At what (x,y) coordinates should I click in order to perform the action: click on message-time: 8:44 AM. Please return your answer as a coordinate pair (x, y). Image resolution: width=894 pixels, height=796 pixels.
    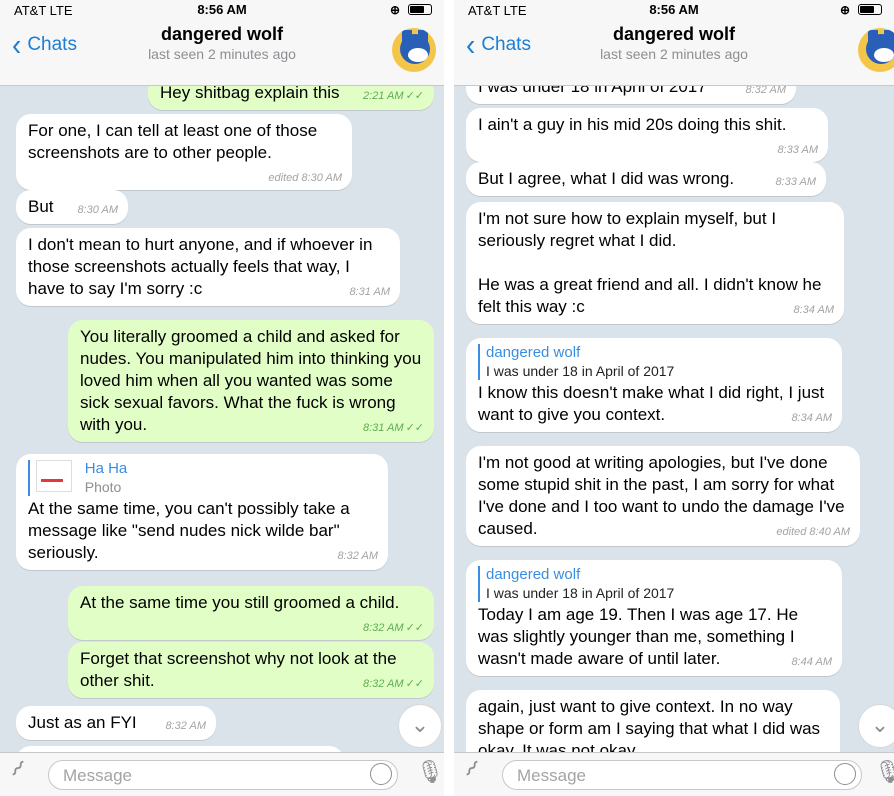
    Looking at the image, I should click on (811, 662).